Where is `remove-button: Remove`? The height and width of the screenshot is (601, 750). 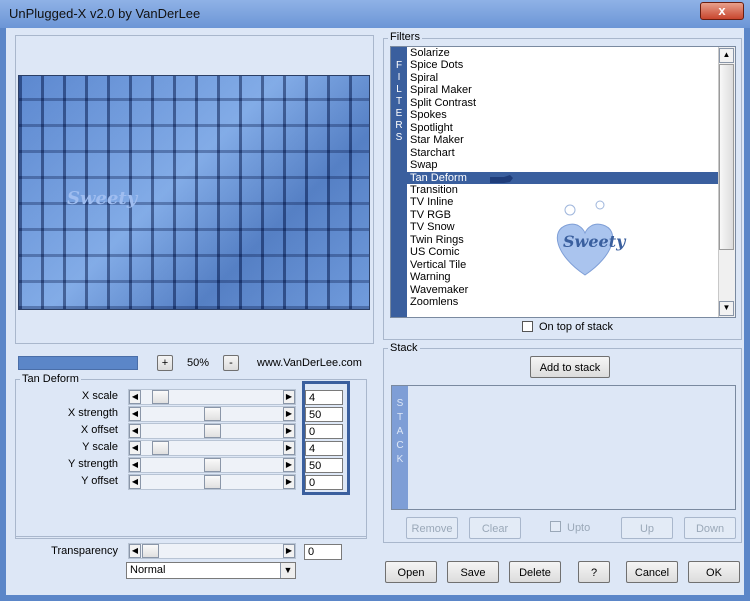 remove-button: Remove is located at coordinates (432, 528).